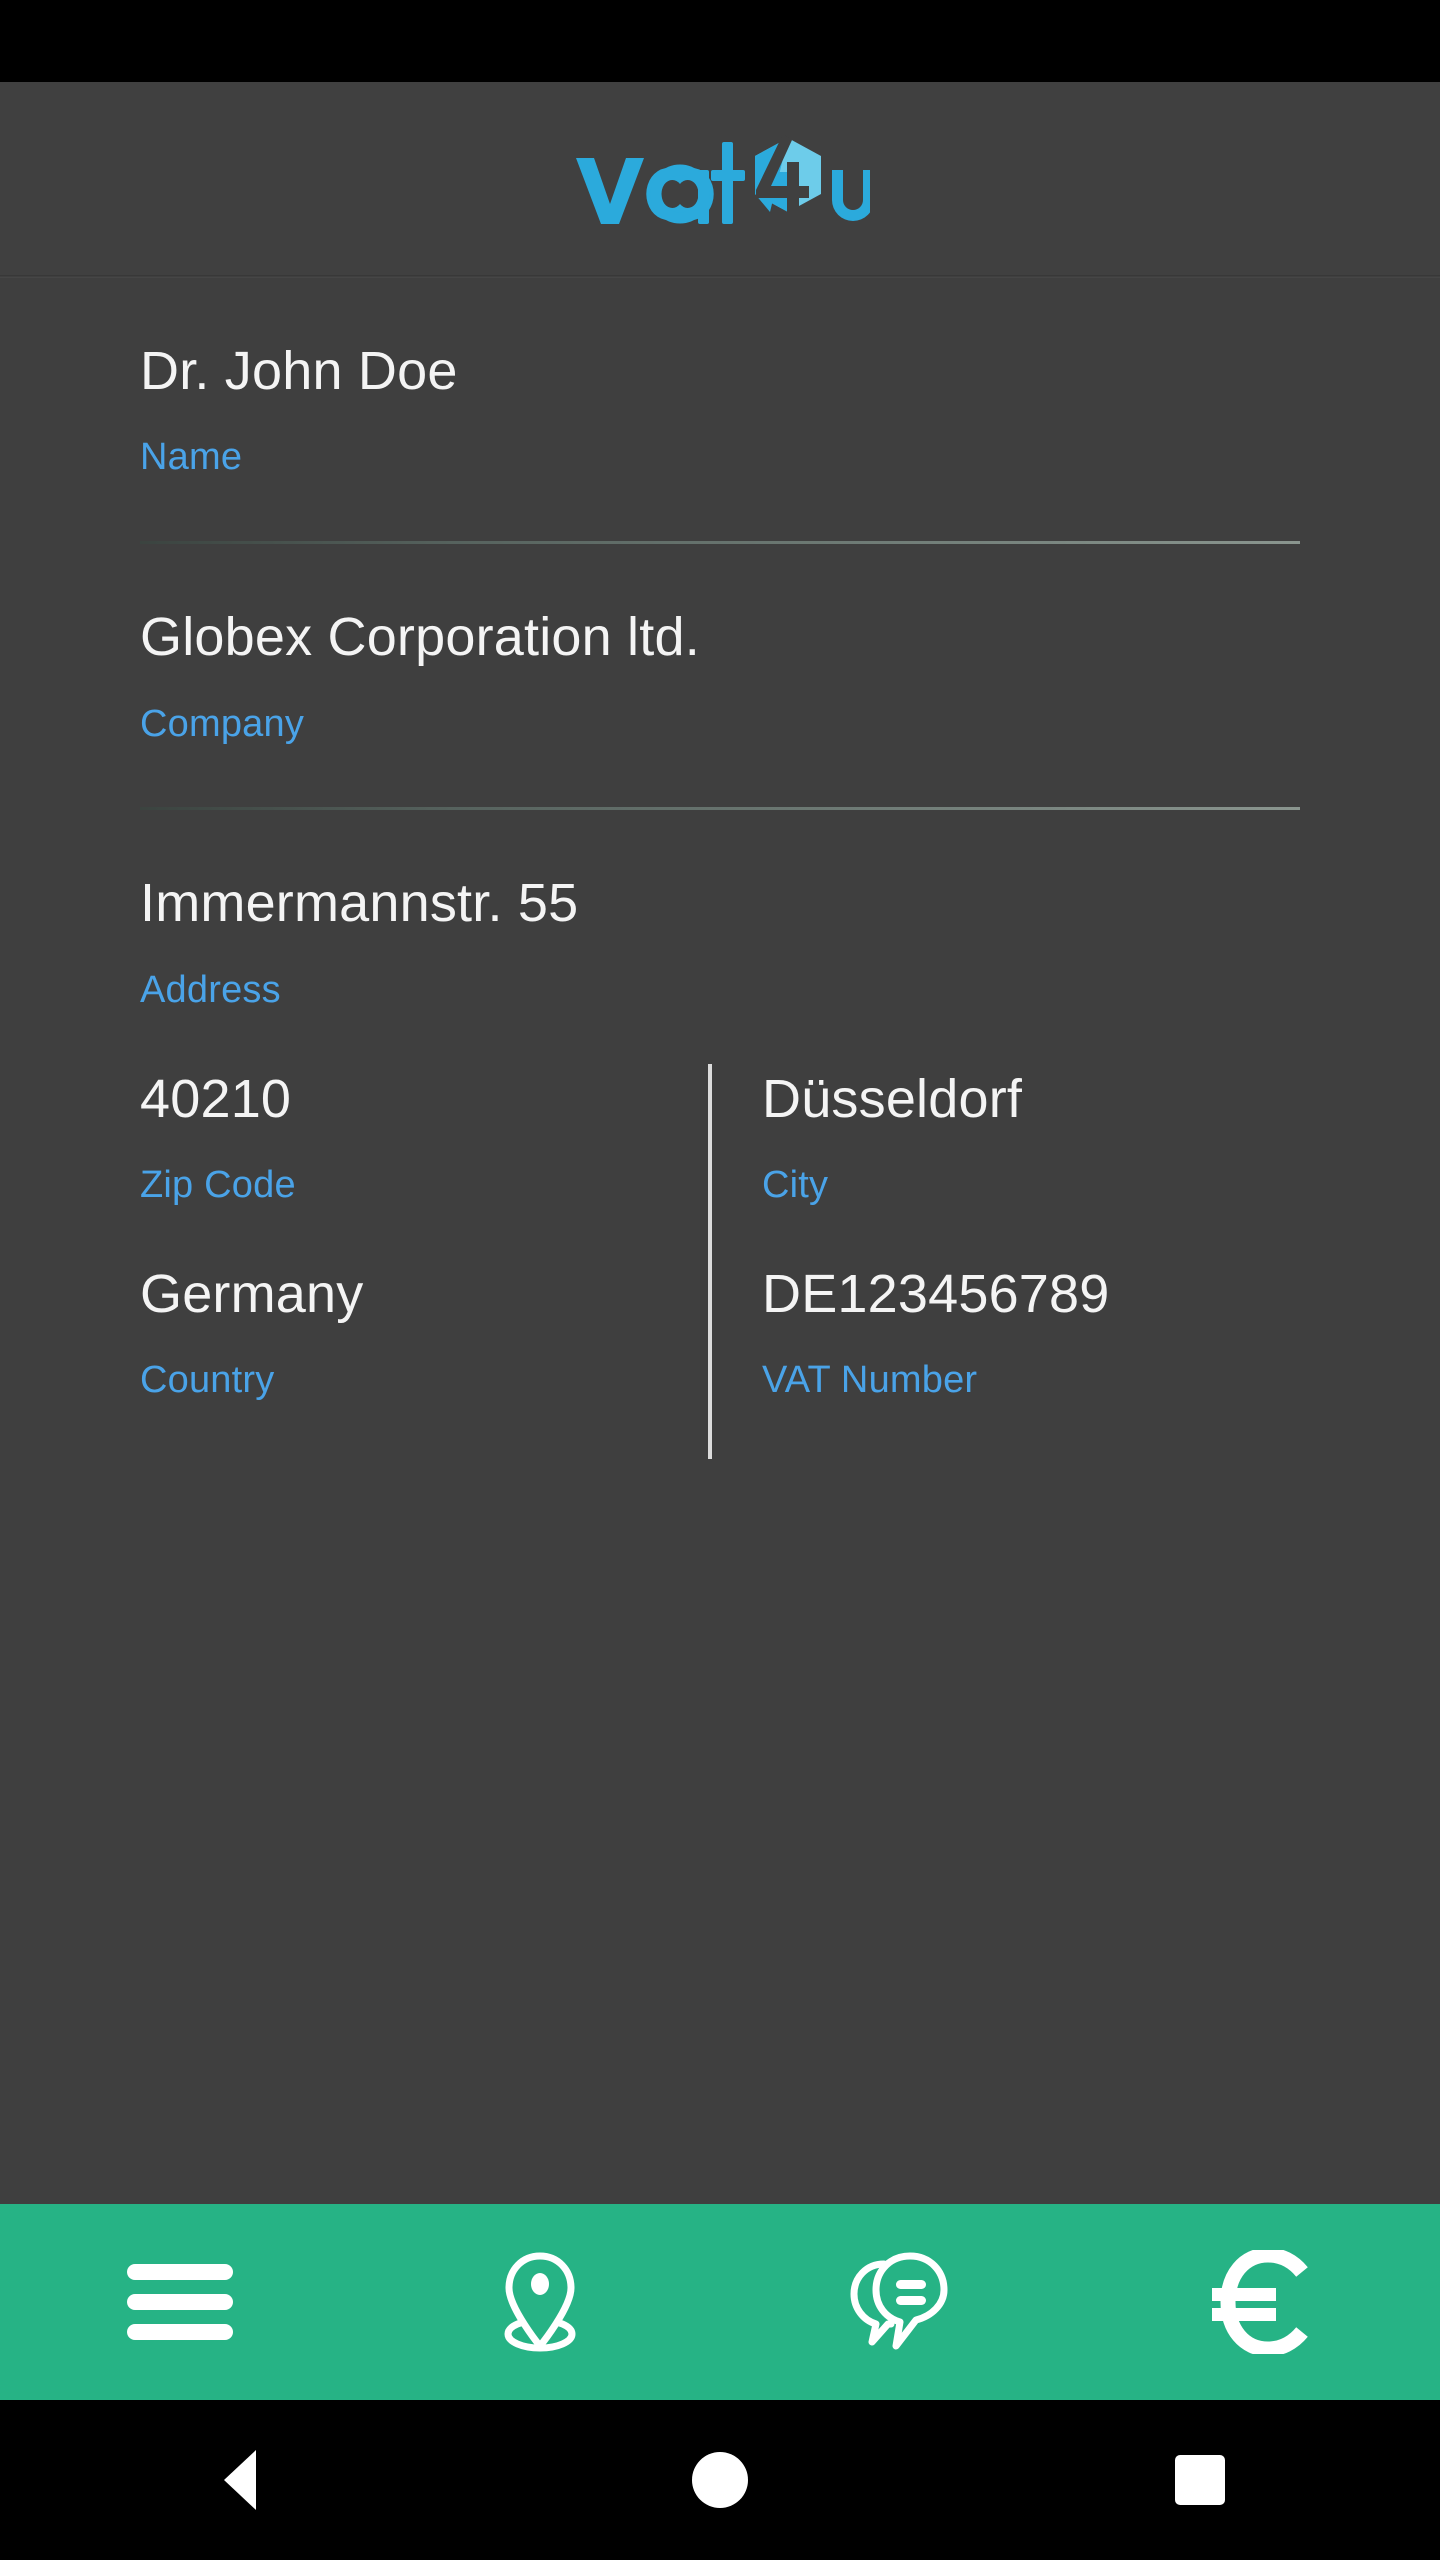 This screenshot has height=2560, width=1440. I want to click on field-city: Düsseldorf City, so click(1004, 1137).